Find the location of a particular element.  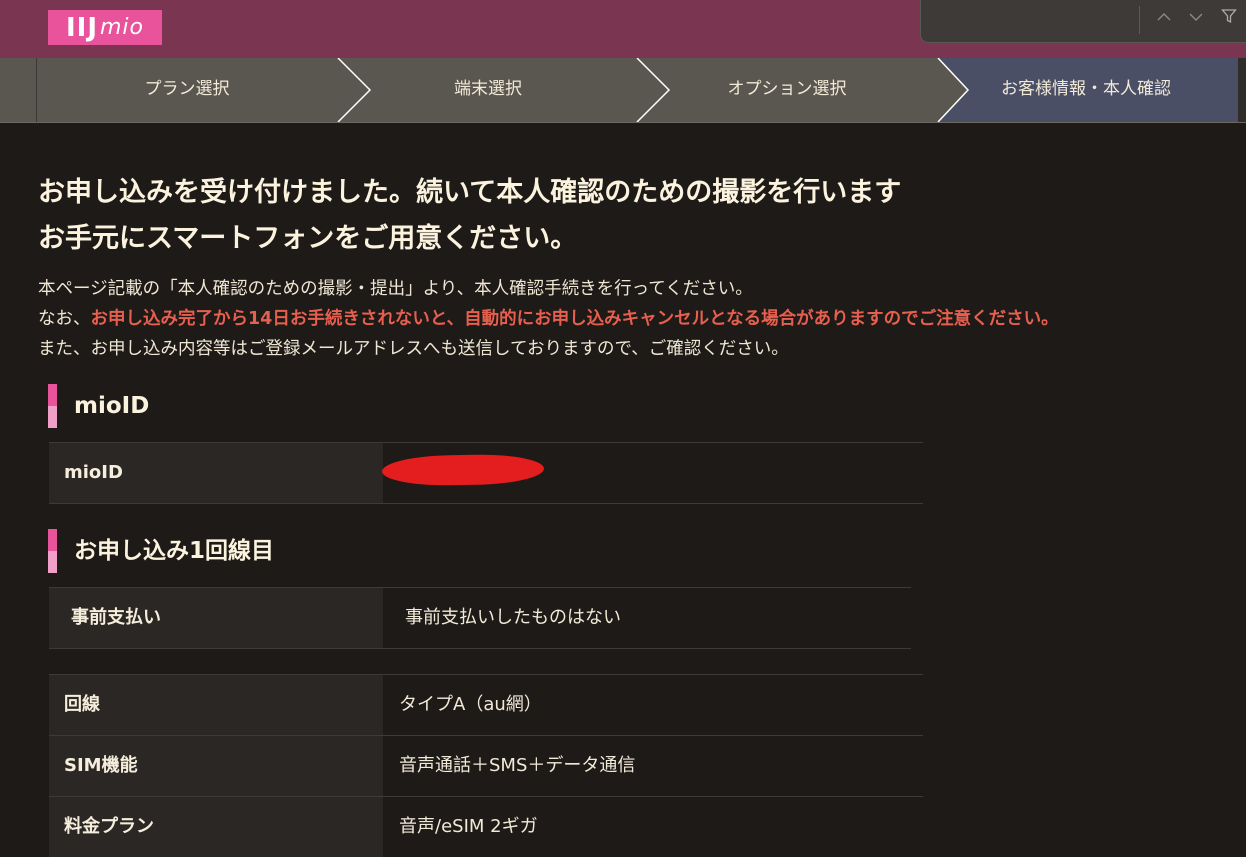

prepay-row: 事前支払い 事前支払いしたものはない is located at coordinates (480, 618).